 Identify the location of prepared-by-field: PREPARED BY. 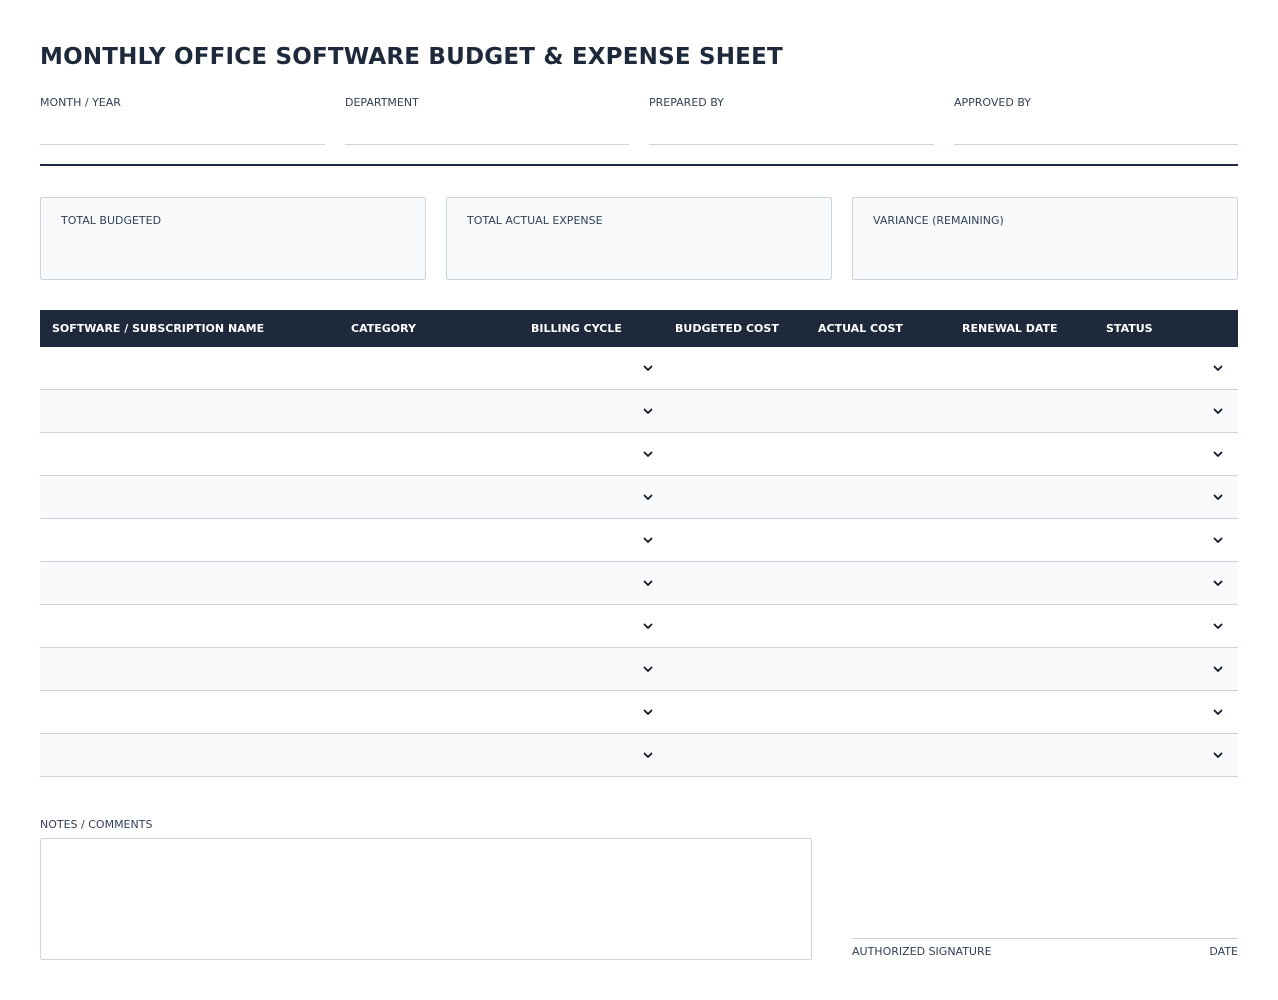
(791, 120).